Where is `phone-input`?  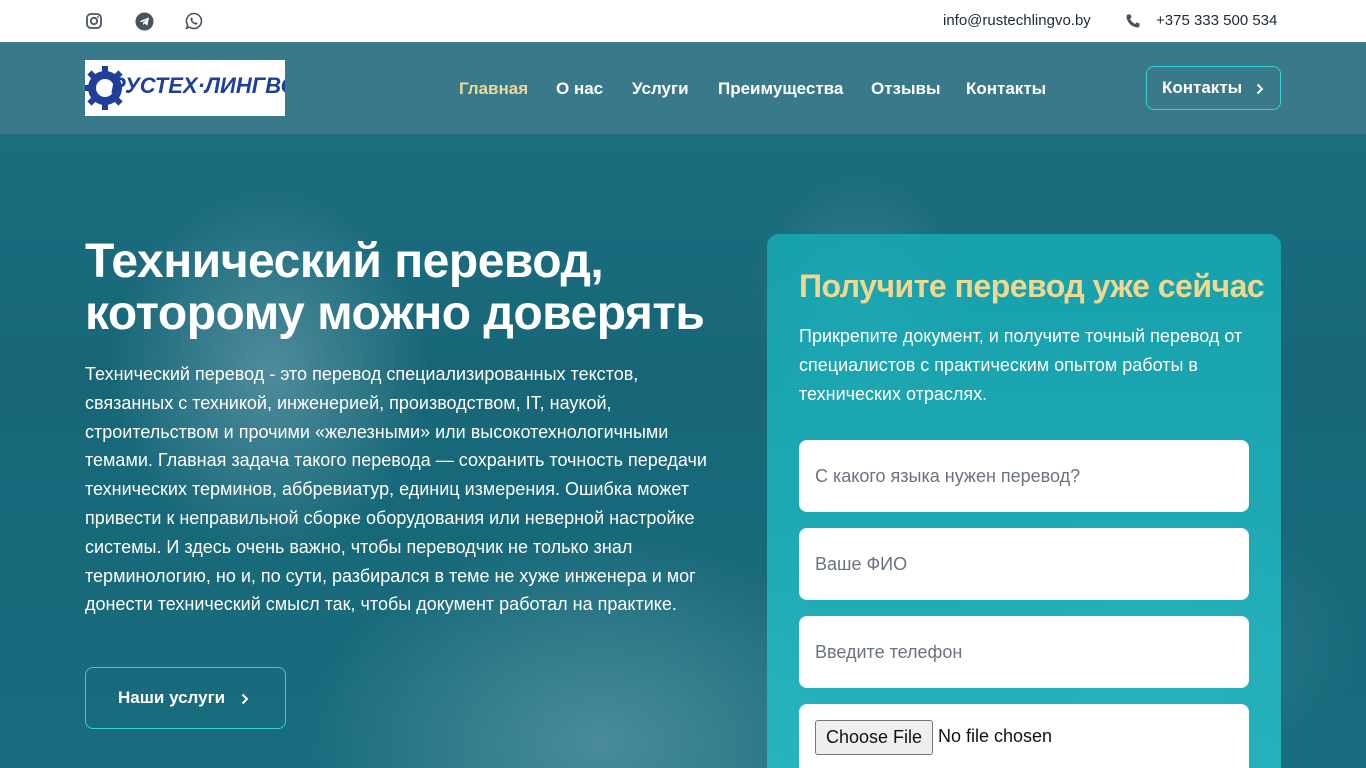 phone-input is located at coordinates (1024, 652).